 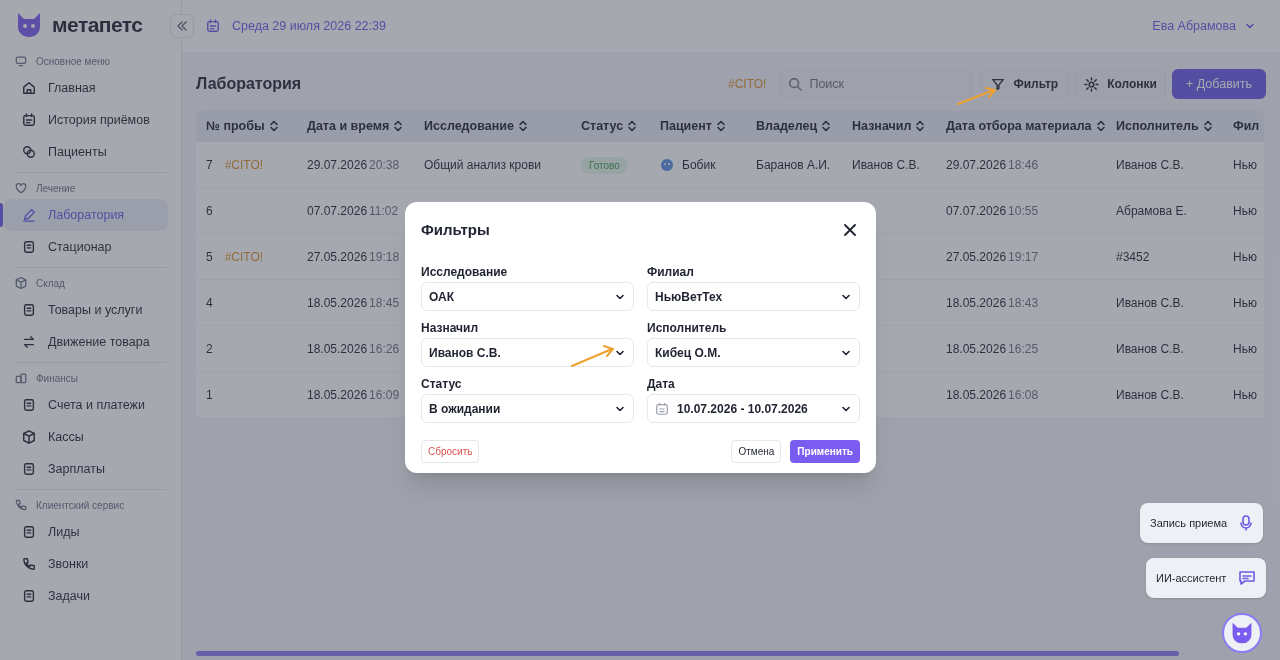 What do you see at coordinates (1023, 349) in the screenshot?
I see `time-text: 16:25` at bounding box center [1023, 349].